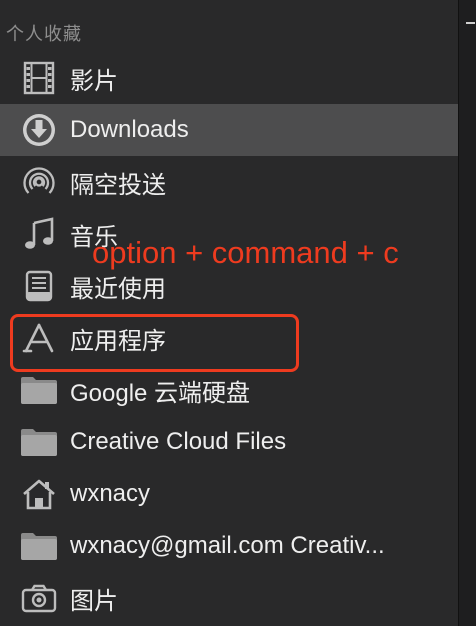 Image resolution: width=476 pixels, height=626 pixels. I want to click on home-icon, so click(39, 494).